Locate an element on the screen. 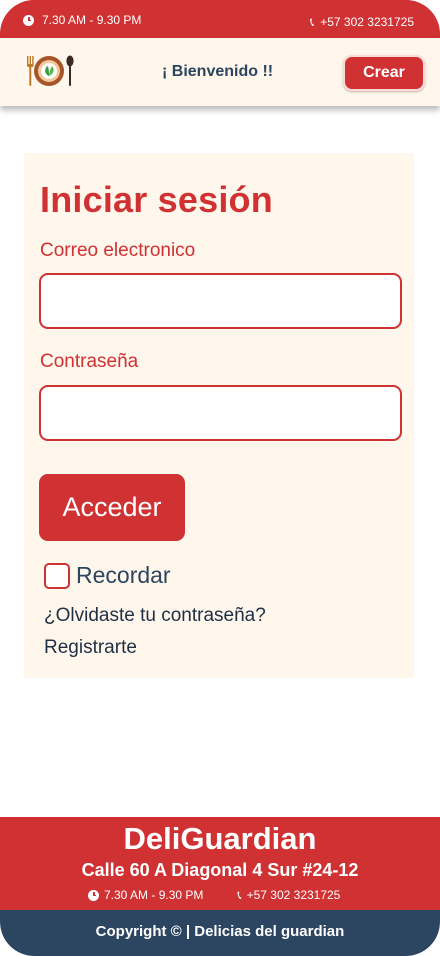  top-hours: 7.30 AM - 9.30 PM is located at coordinates (82, 20).